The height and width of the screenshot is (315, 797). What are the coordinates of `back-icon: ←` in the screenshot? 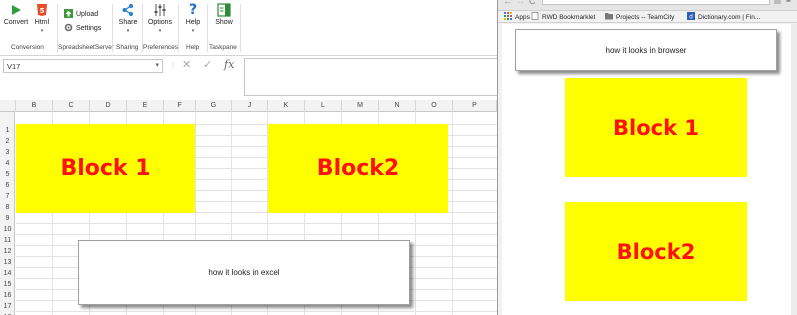 It's located at (507, 3).